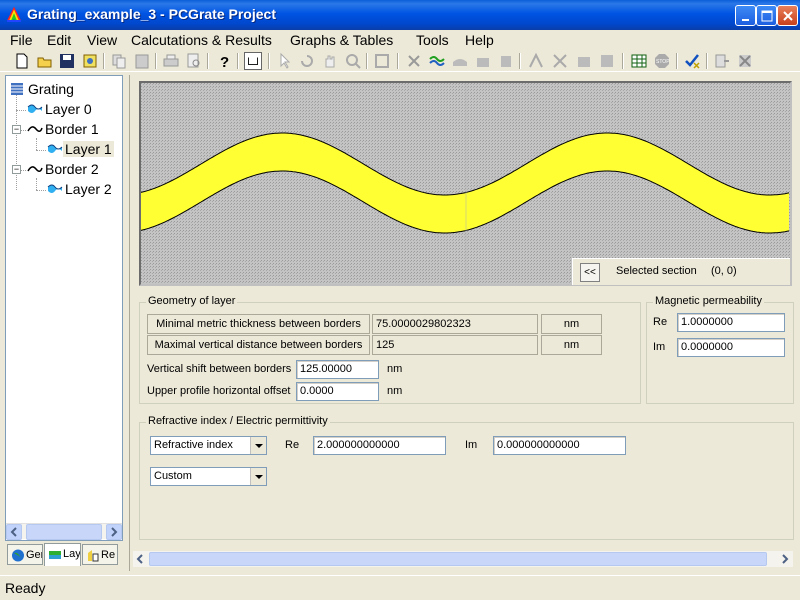  I want to click on pointer-icon, so click(285, 61).